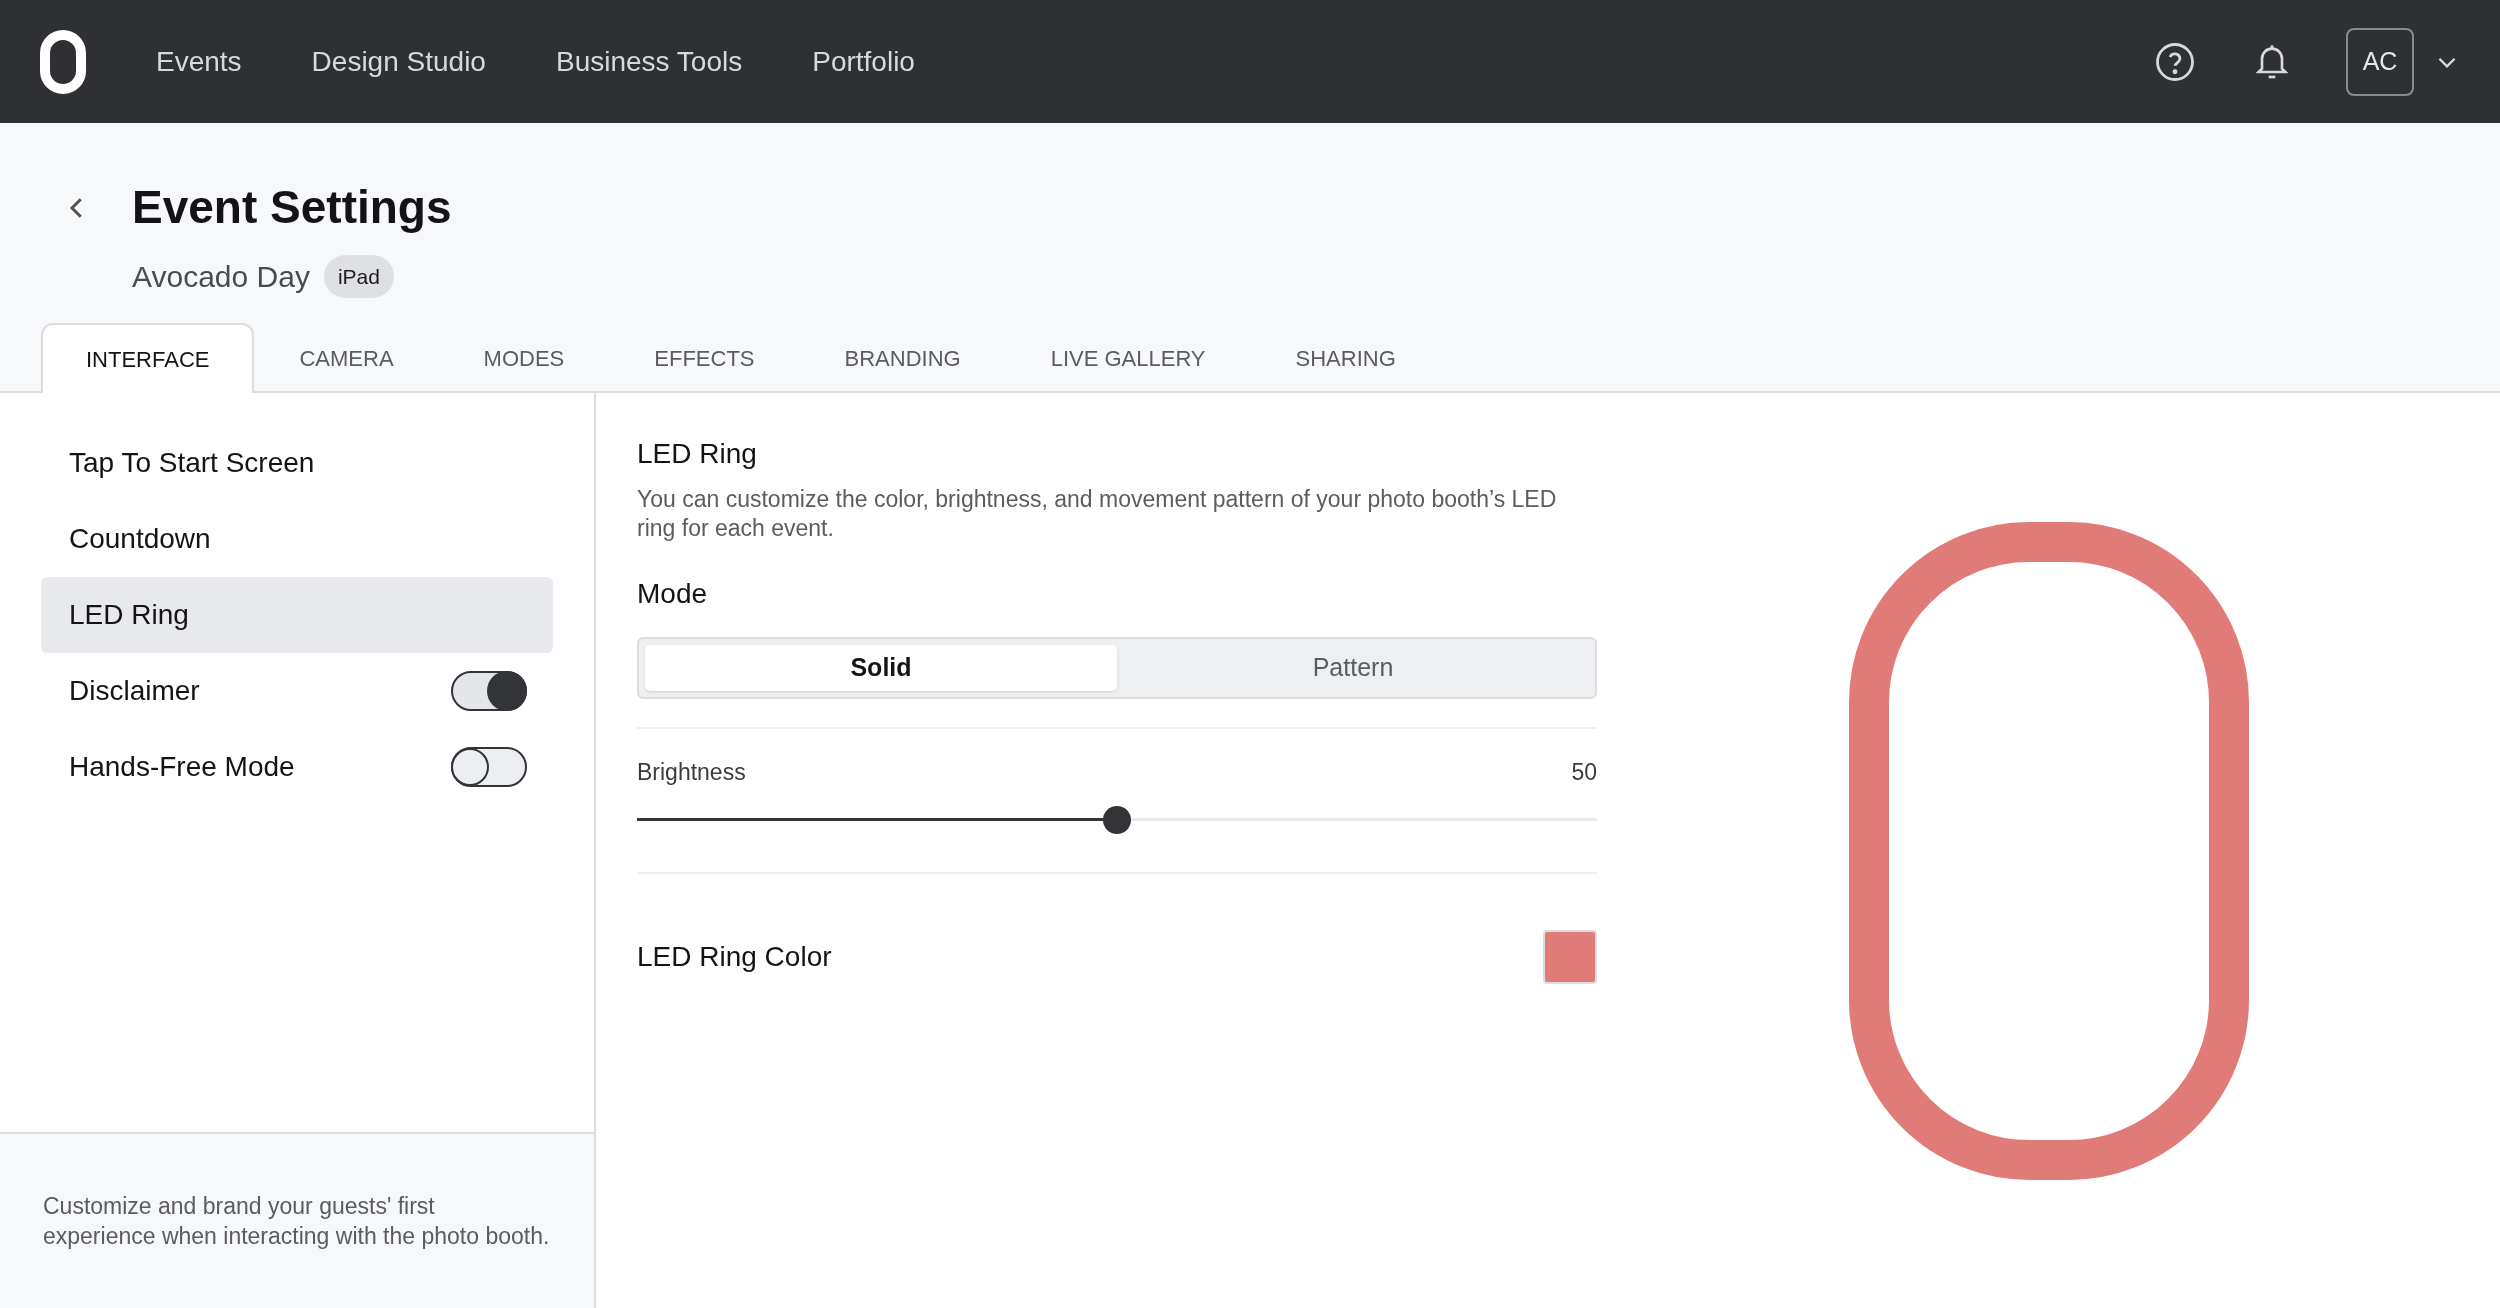 Image resolution: width=2500 pixels, height=1308 pixels. I want to click on tab: BRANDING, so click(902, 358).